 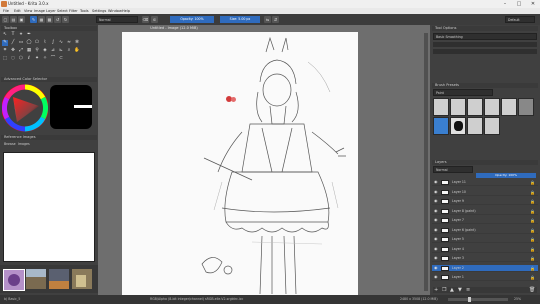 I want to click on layer-row: ◉ Layer 10 🔒, so click(x=485, y=192).